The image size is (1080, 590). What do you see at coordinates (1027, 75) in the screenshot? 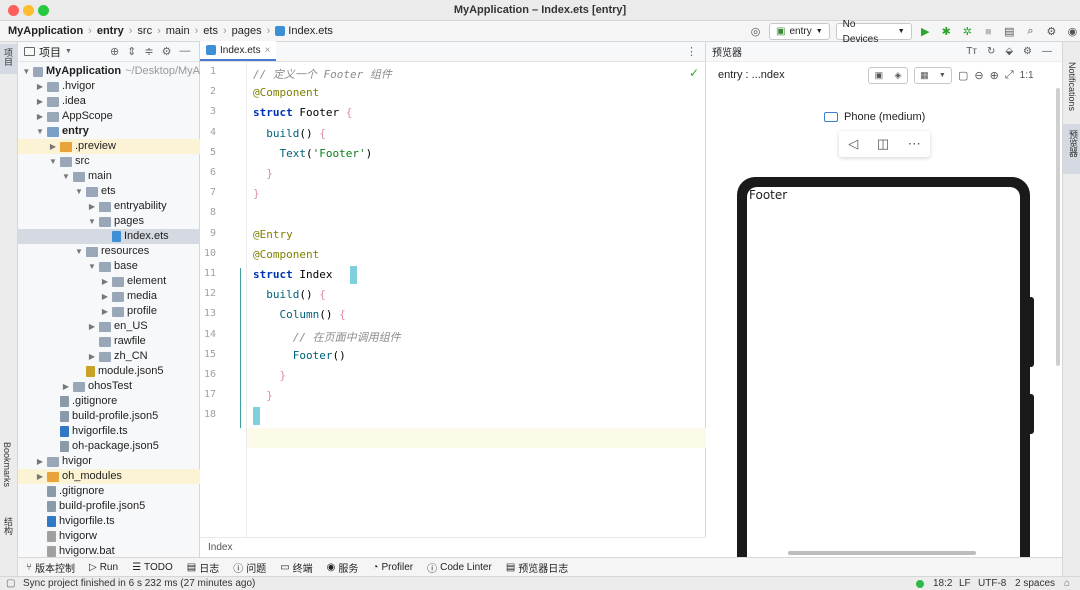
I see `actual-size-icon: 1:1` at bounding box center [1027, 75].